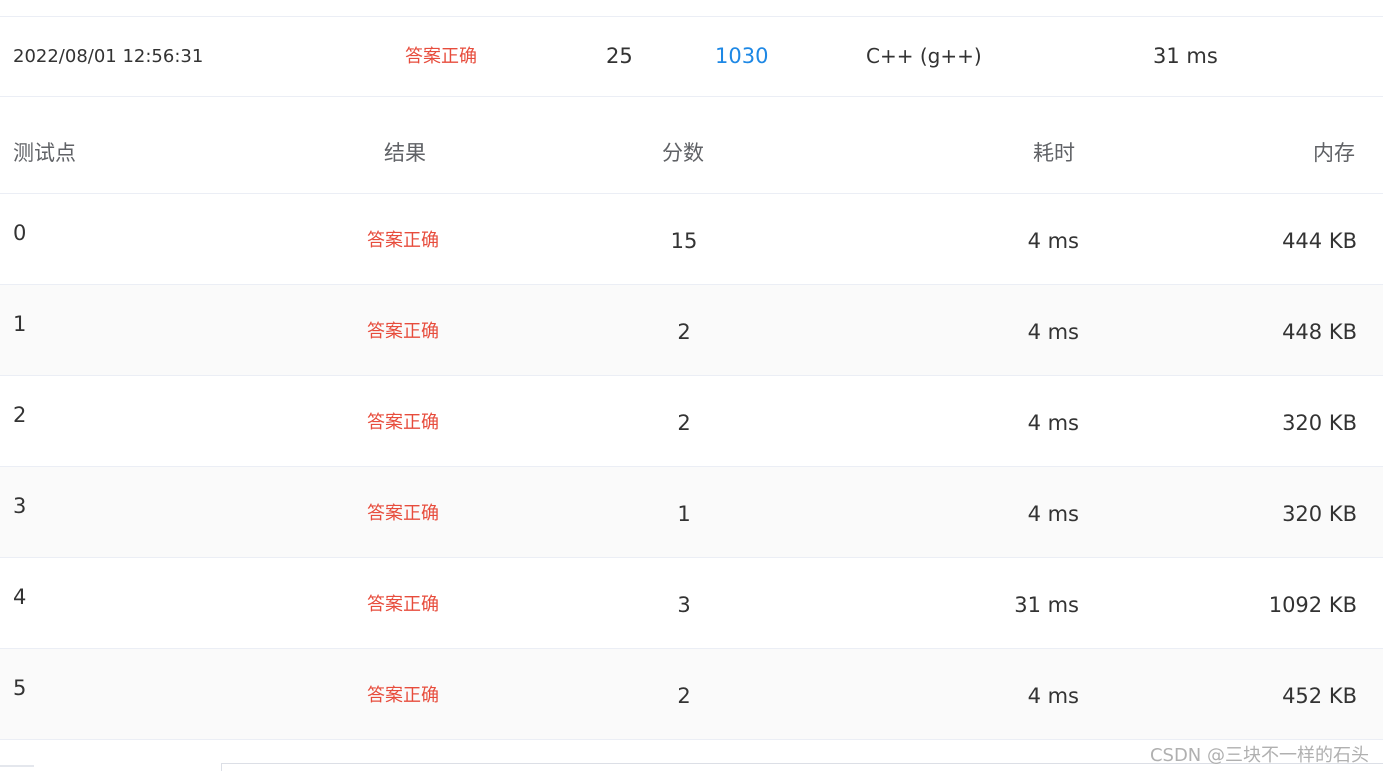 This screenshot has width=1383, height=771. What do you see at coordinates (691, 603) in the screenshot?
I see `table-row: 4 答案正确 3 31 ms 1092 KB` at bounding box center [691, 603].